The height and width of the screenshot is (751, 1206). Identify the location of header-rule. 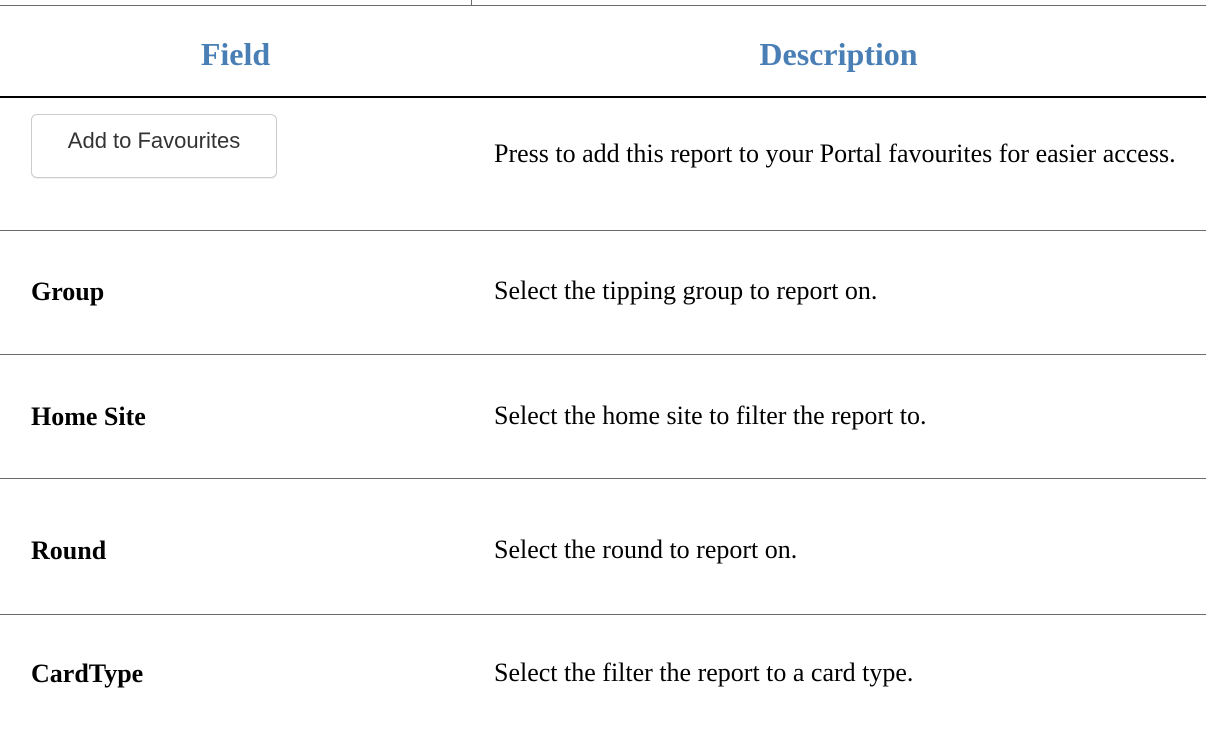
(603, 97).